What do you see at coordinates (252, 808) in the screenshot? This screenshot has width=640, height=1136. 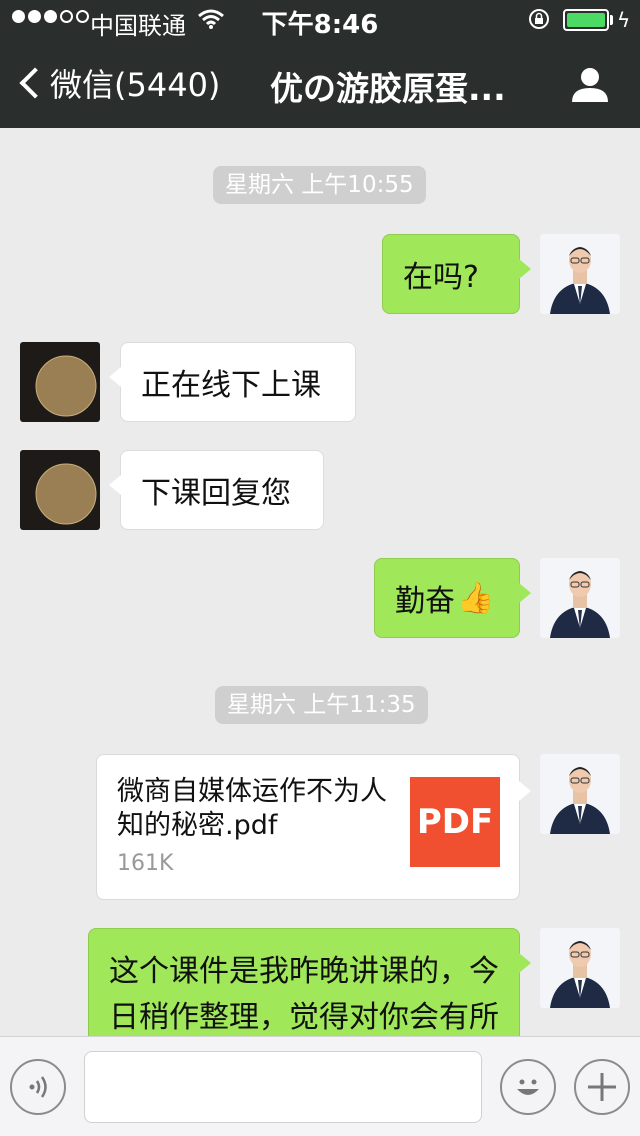 I see `file-name: 微商自媒体运作不为人知的秘密.pdf` at bounding box center [252, 808].